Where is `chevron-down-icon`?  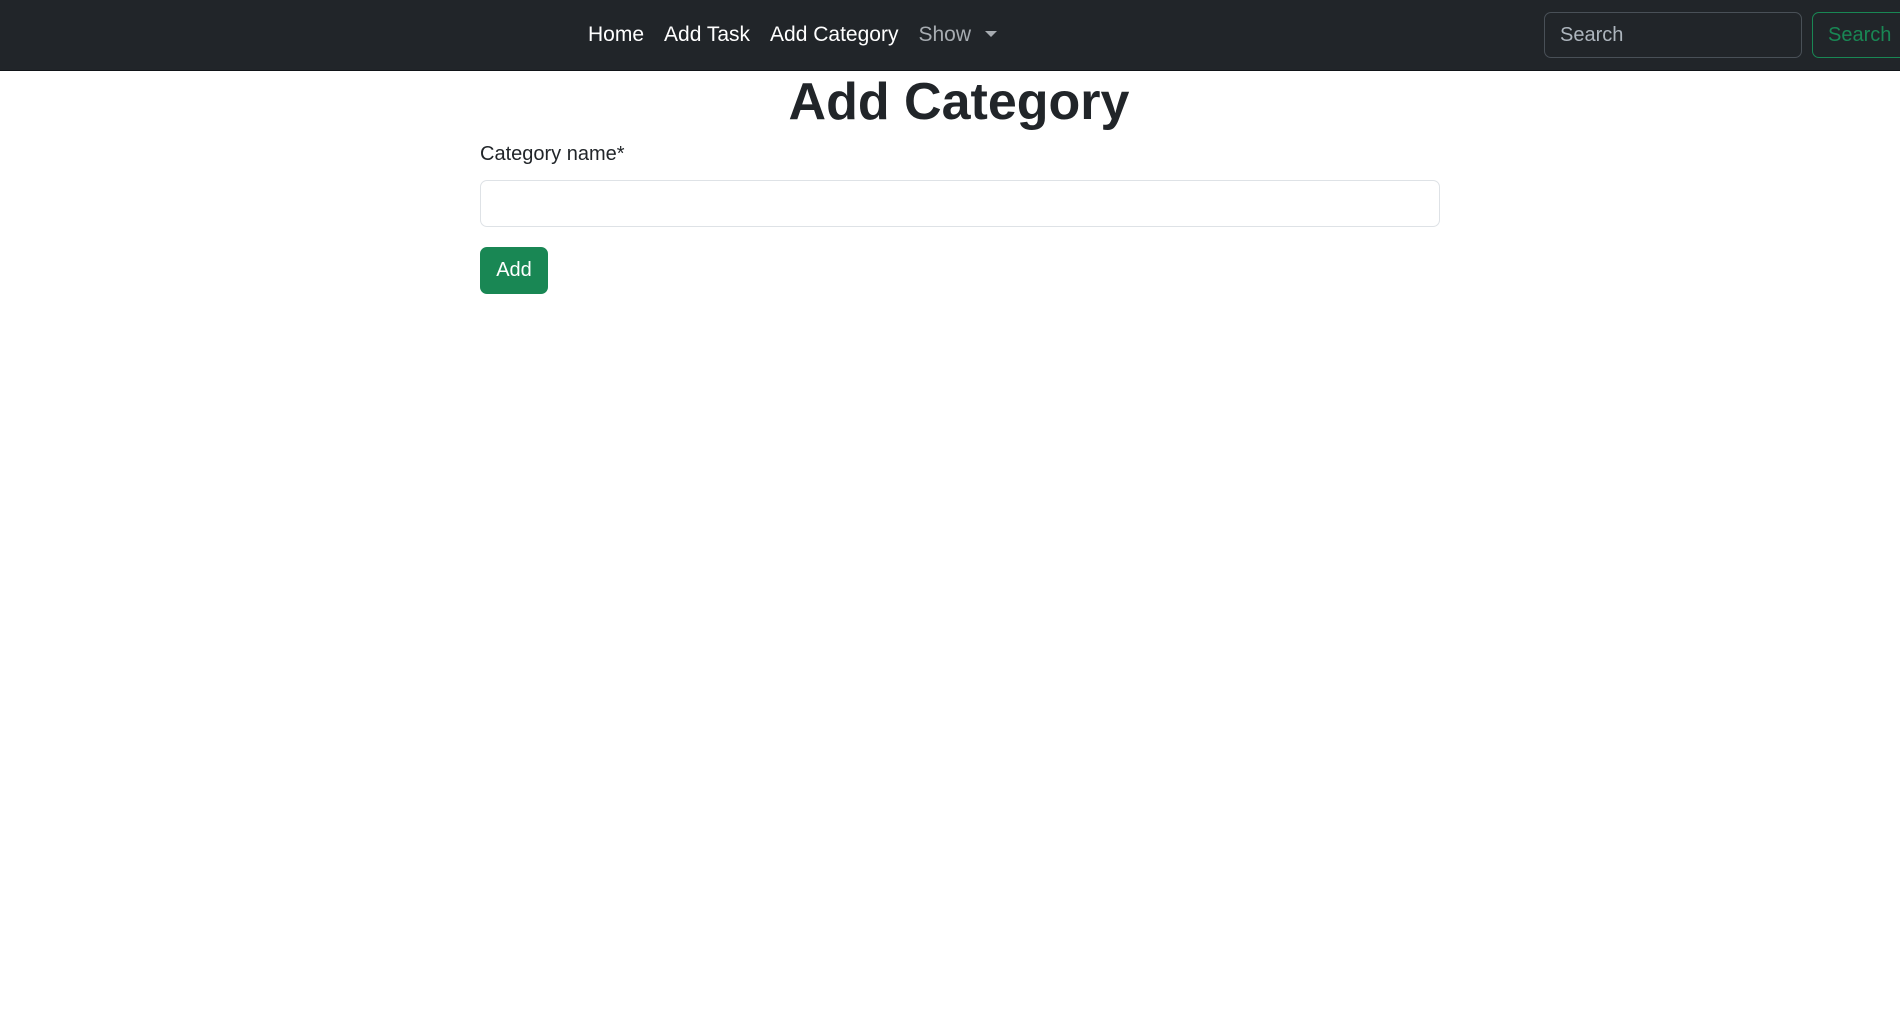 chevron-down-icon is located at coordinates (990, 34).